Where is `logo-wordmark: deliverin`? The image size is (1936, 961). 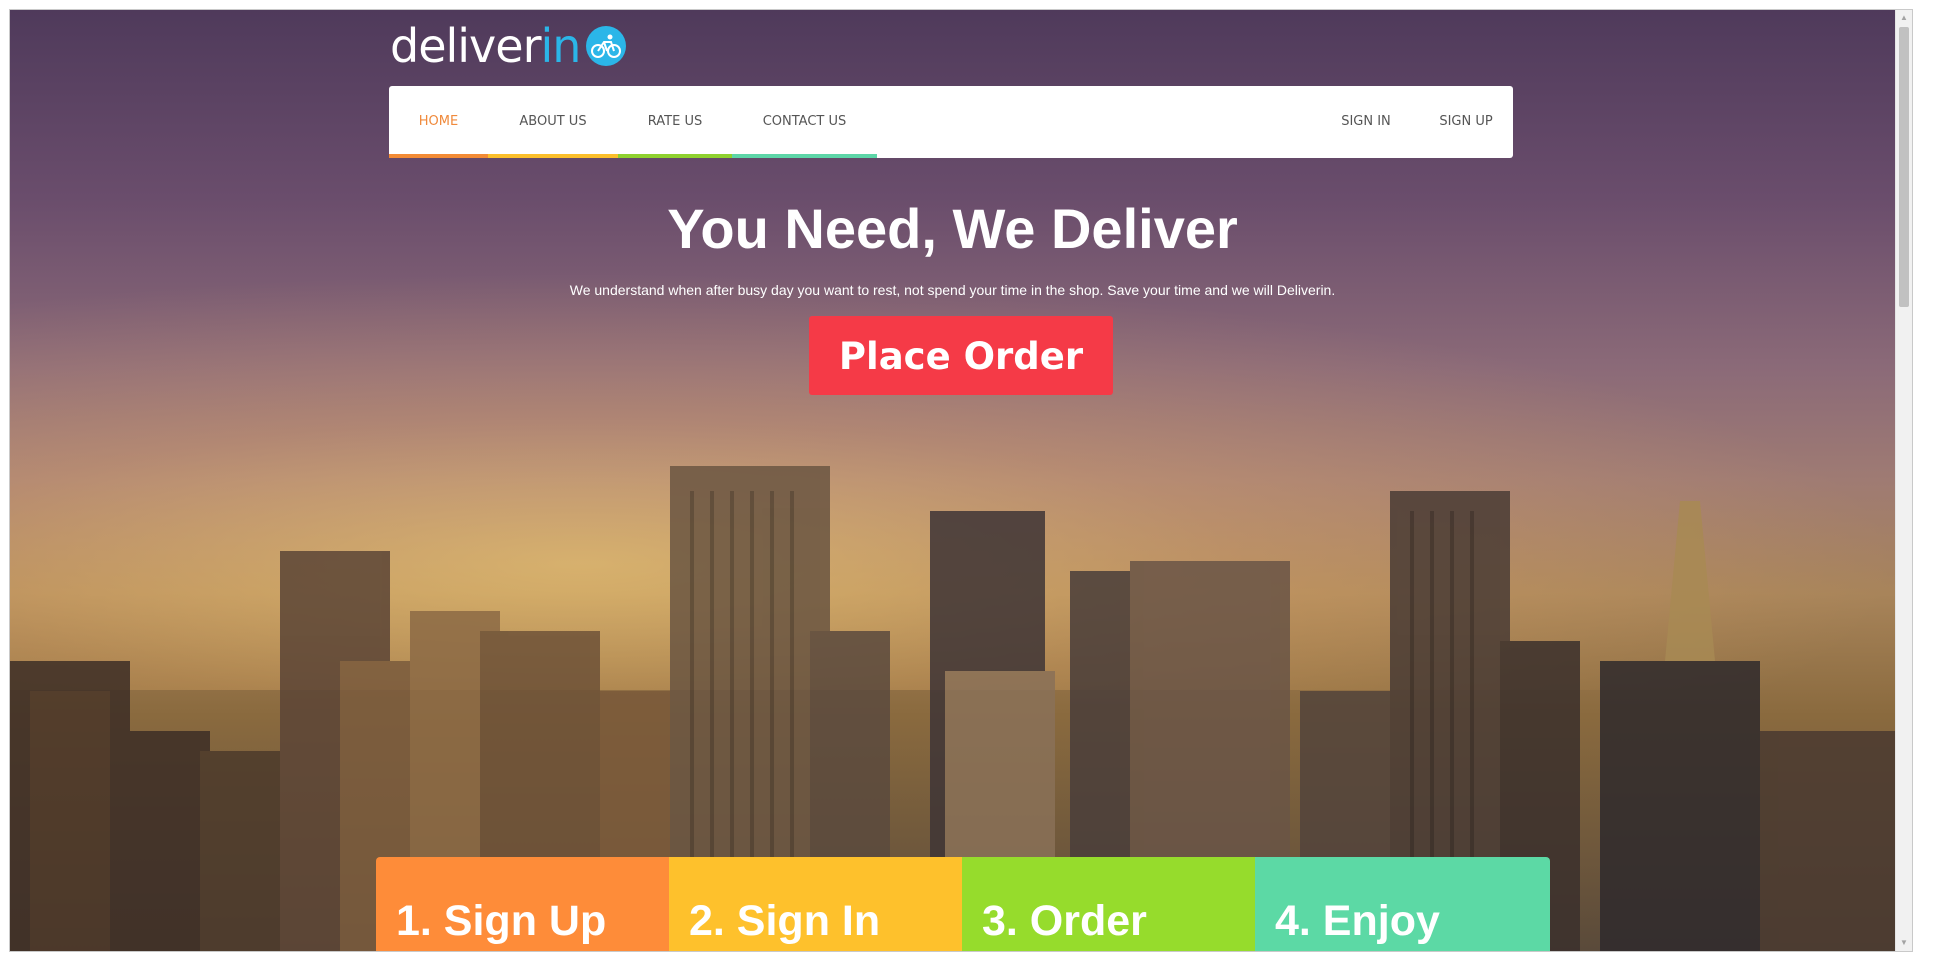 logo-wordmark: deliverin is located at coordinates (485, 46).